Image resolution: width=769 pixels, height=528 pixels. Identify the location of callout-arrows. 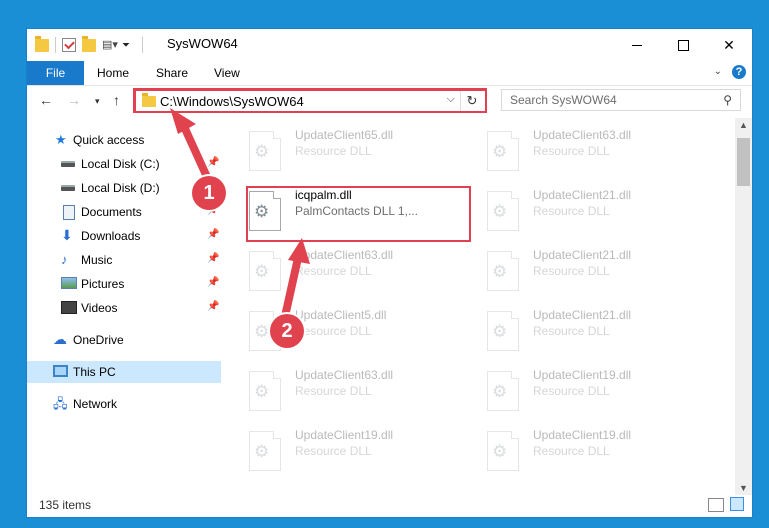
(240, 212).